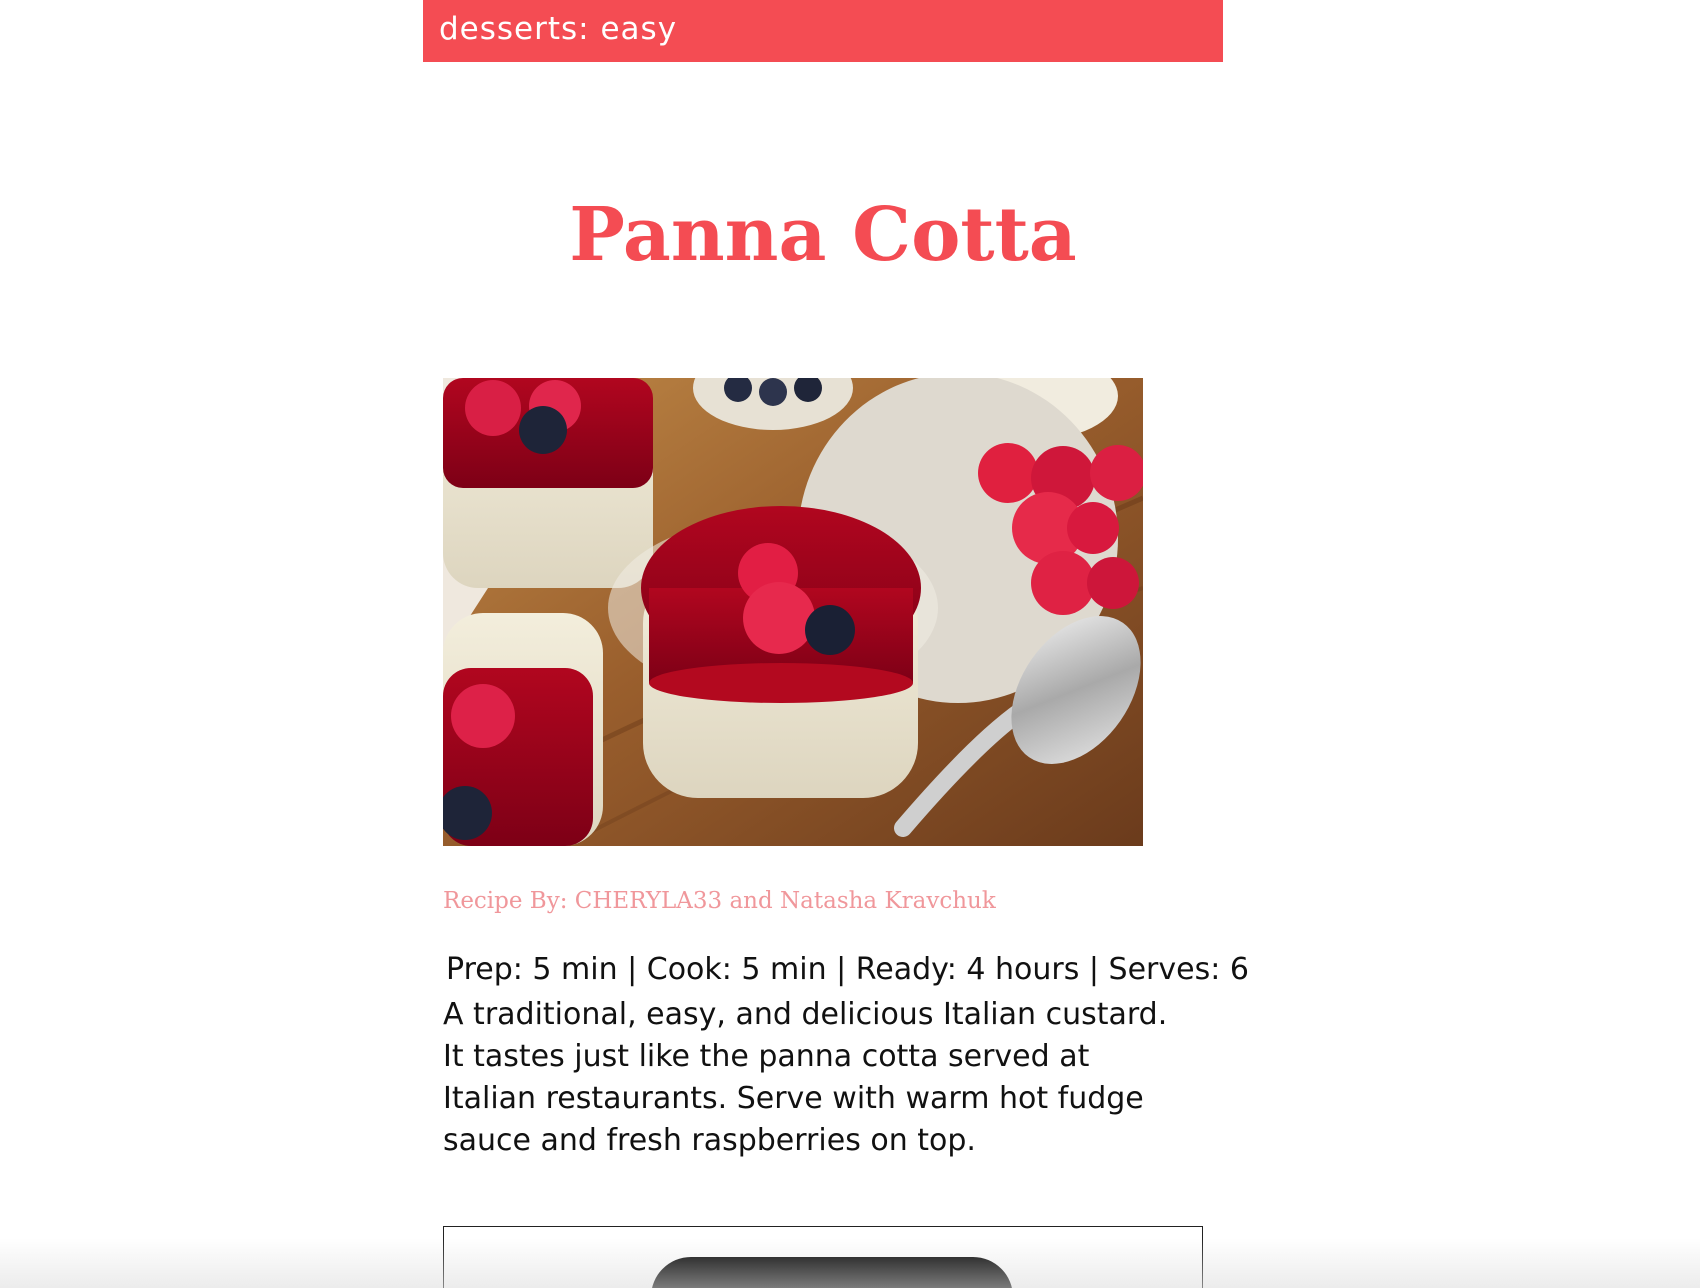  Describe the element at coordinates (823, 31) in the screenshot. I see `category-banner: desserts: easy` at that location.